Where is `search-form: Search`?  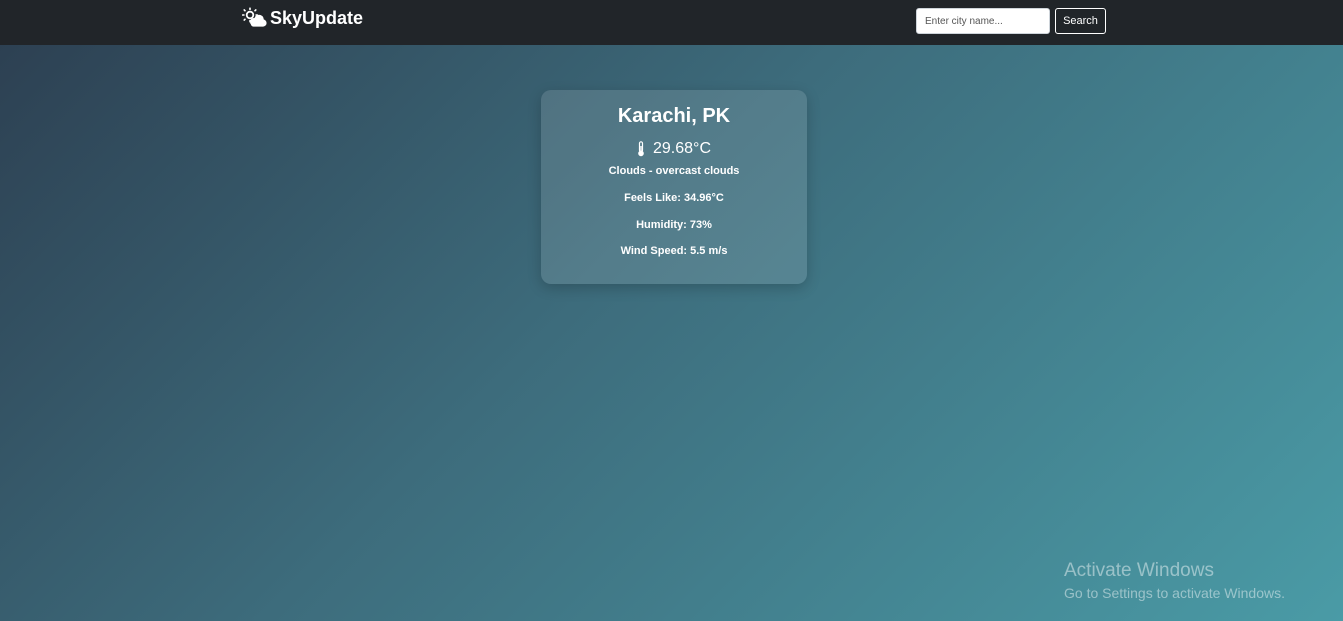 search-form: Search is located at coordinates (1011, 21).